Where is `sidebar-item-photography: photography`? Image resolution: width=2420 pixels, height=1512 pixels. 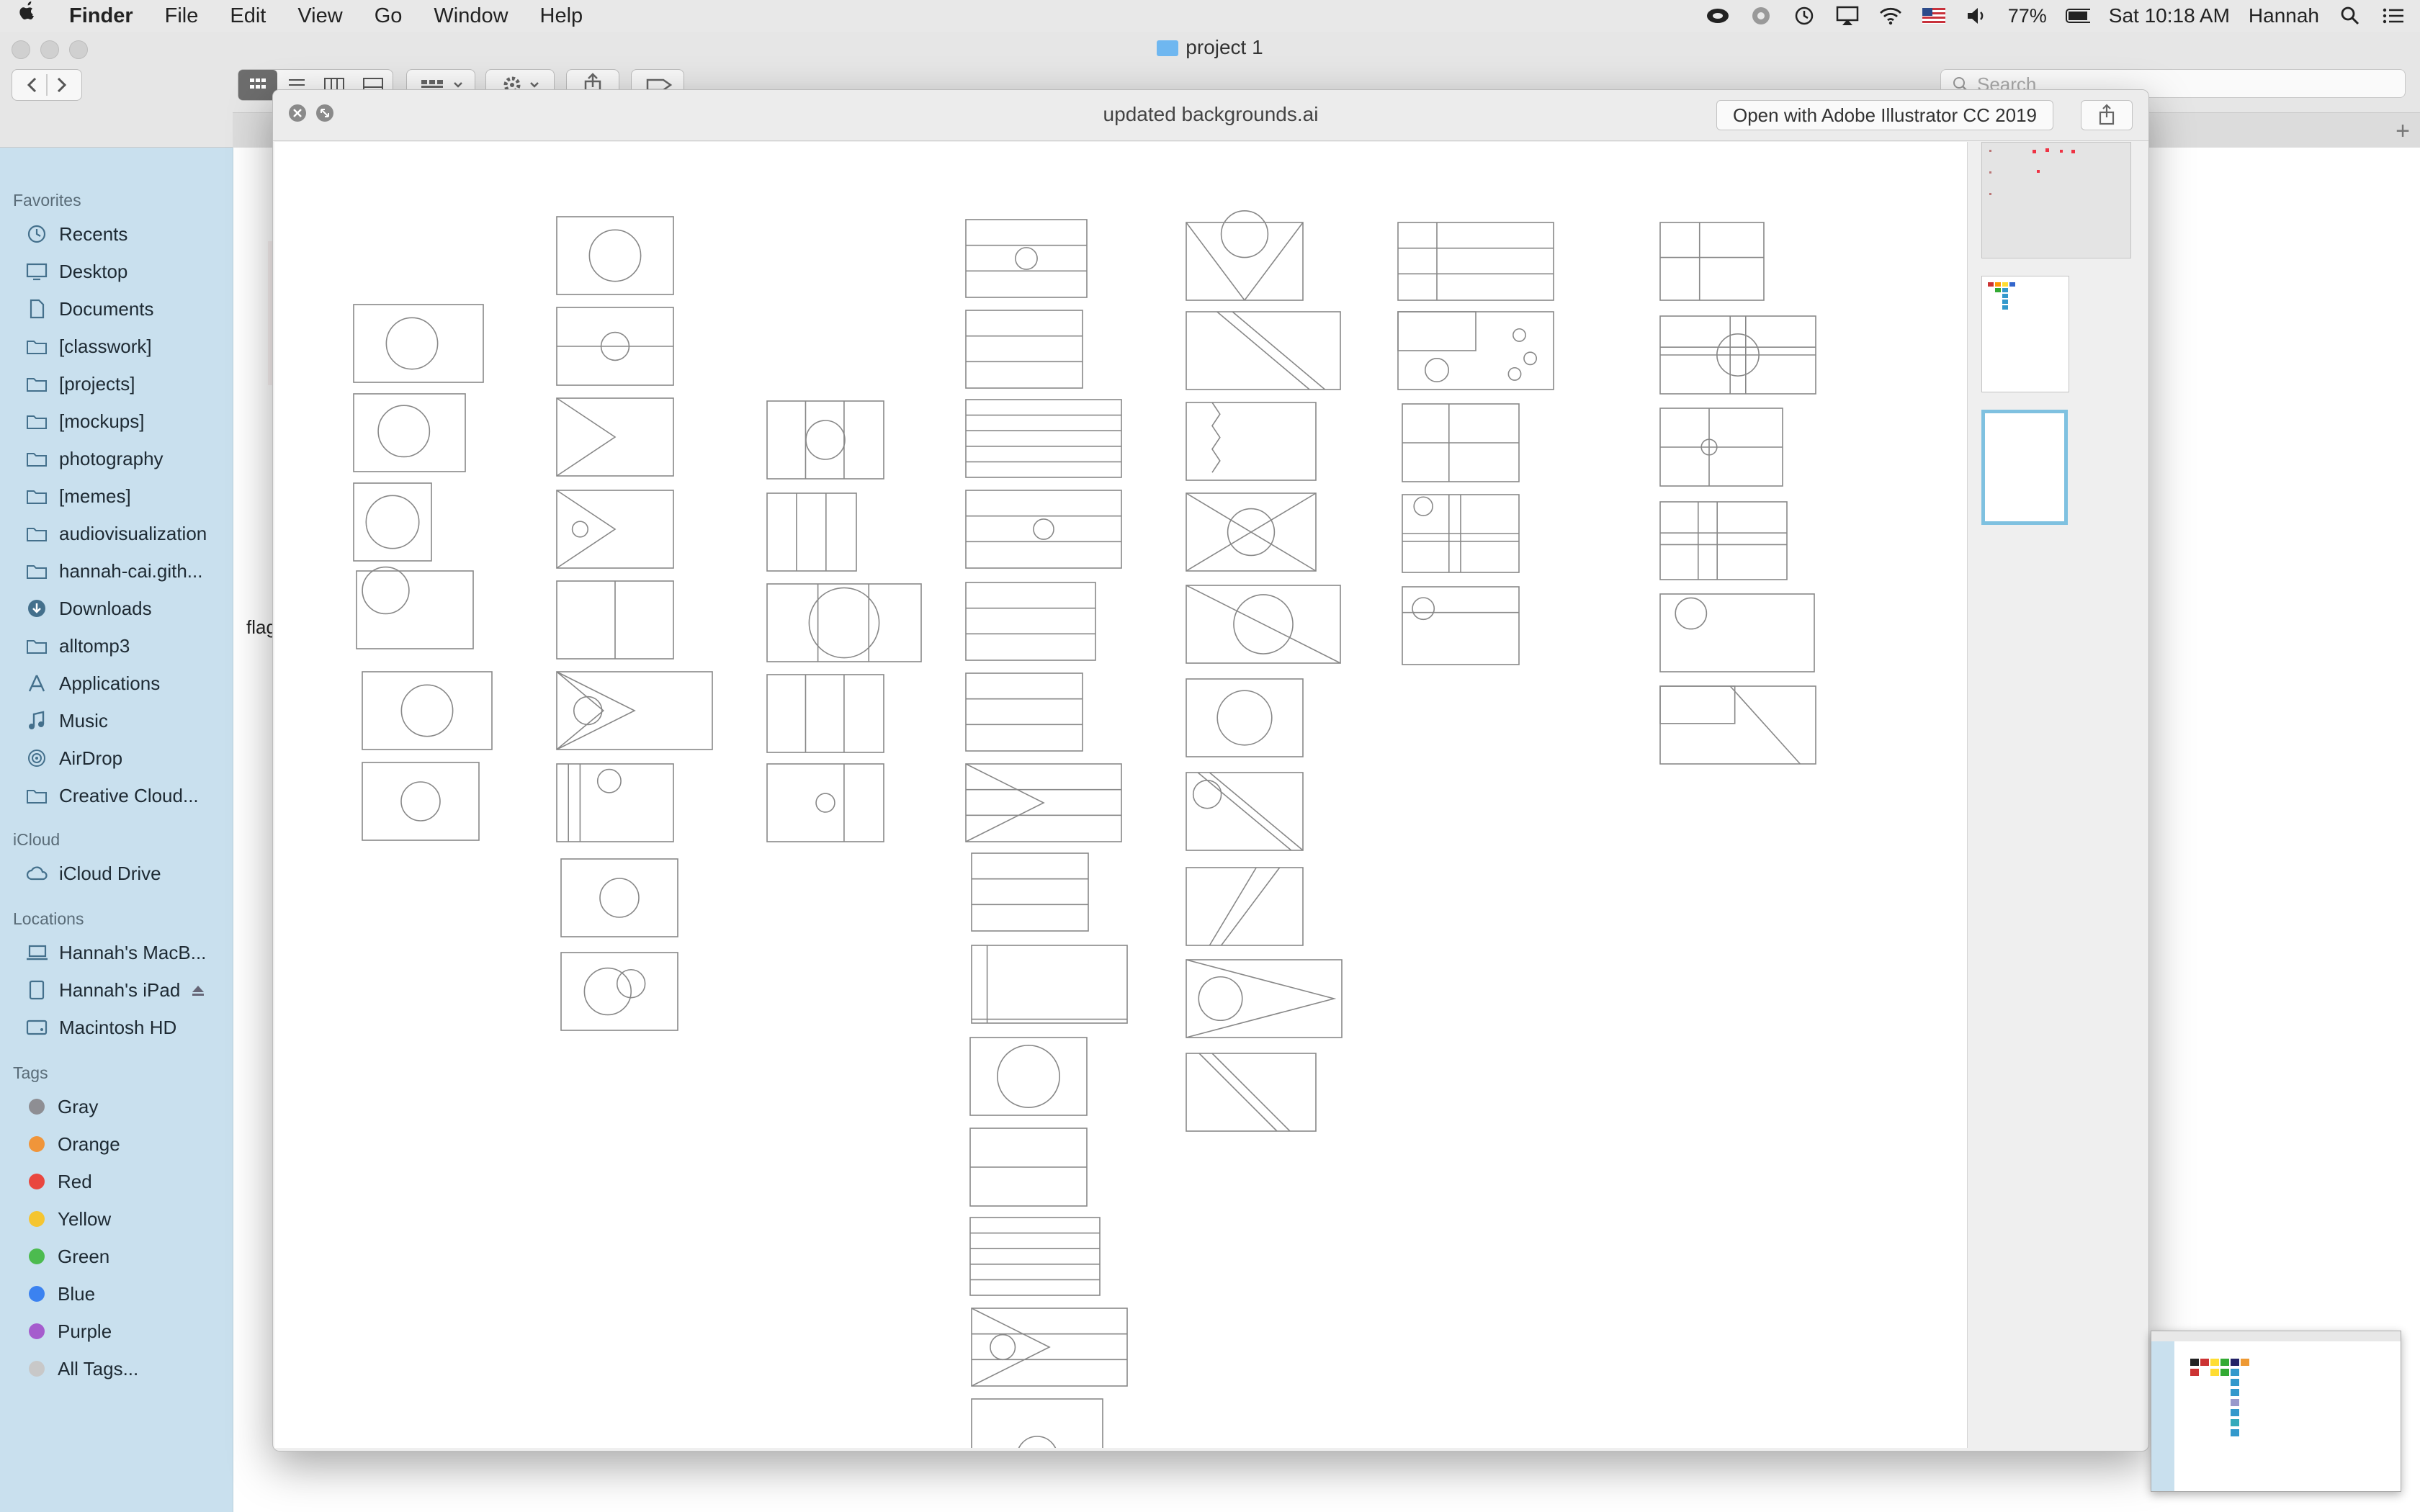 sidebar-item-photography: photography is located at coordinates (94, 458).